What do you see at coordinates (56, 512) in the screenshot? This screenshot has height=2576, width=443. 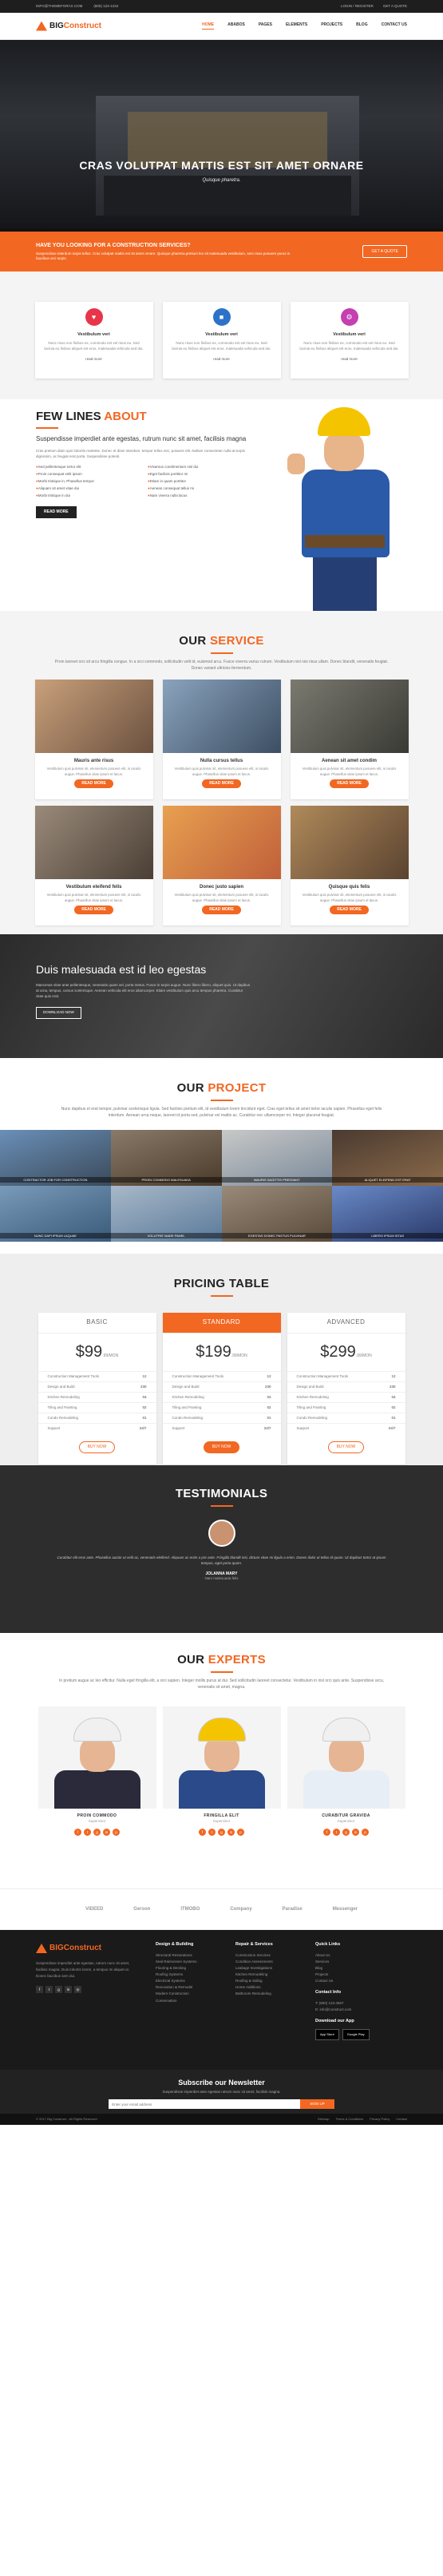 I see `about-read-more-button: READ MORE` at bounding box center [56, 512].